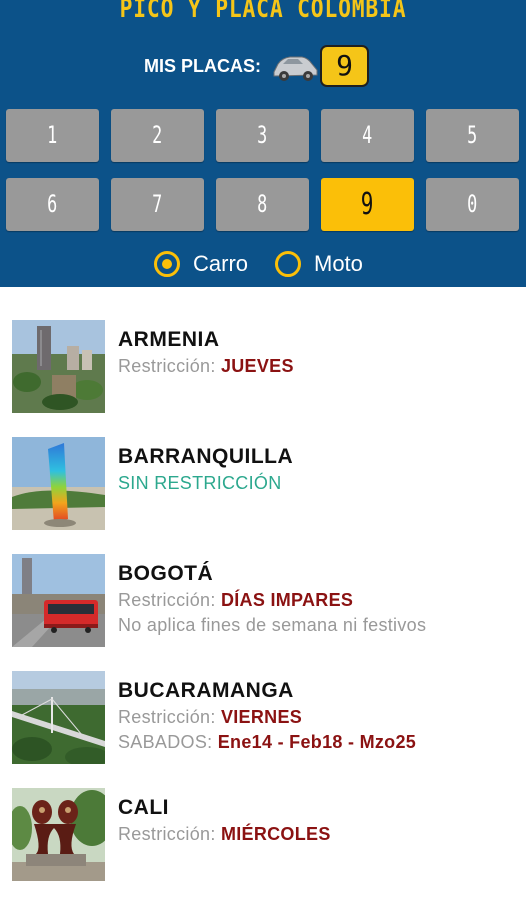 Image resolution: width=526 pixels, height=905 pixels. I want to click on city-row-cali: CALI Restricción: MIÉRCOLES, so click(263, 846).